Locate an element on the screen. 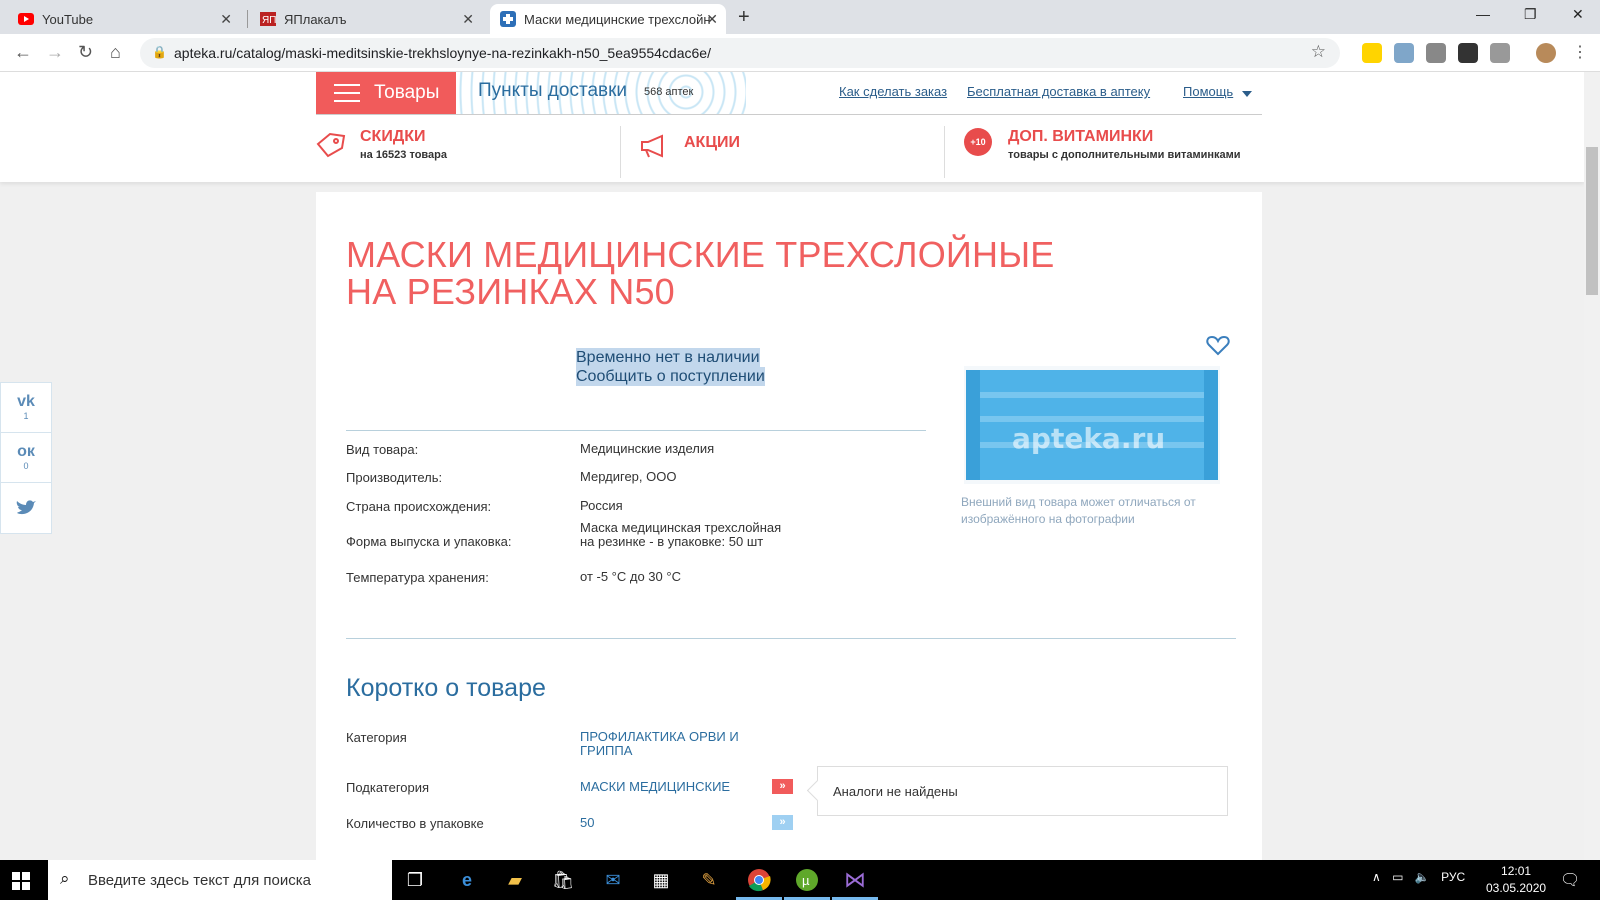 This screenshot has height=900, width=1600. pharmacy-count: 568 аптек is located at coordinates (669, 92).